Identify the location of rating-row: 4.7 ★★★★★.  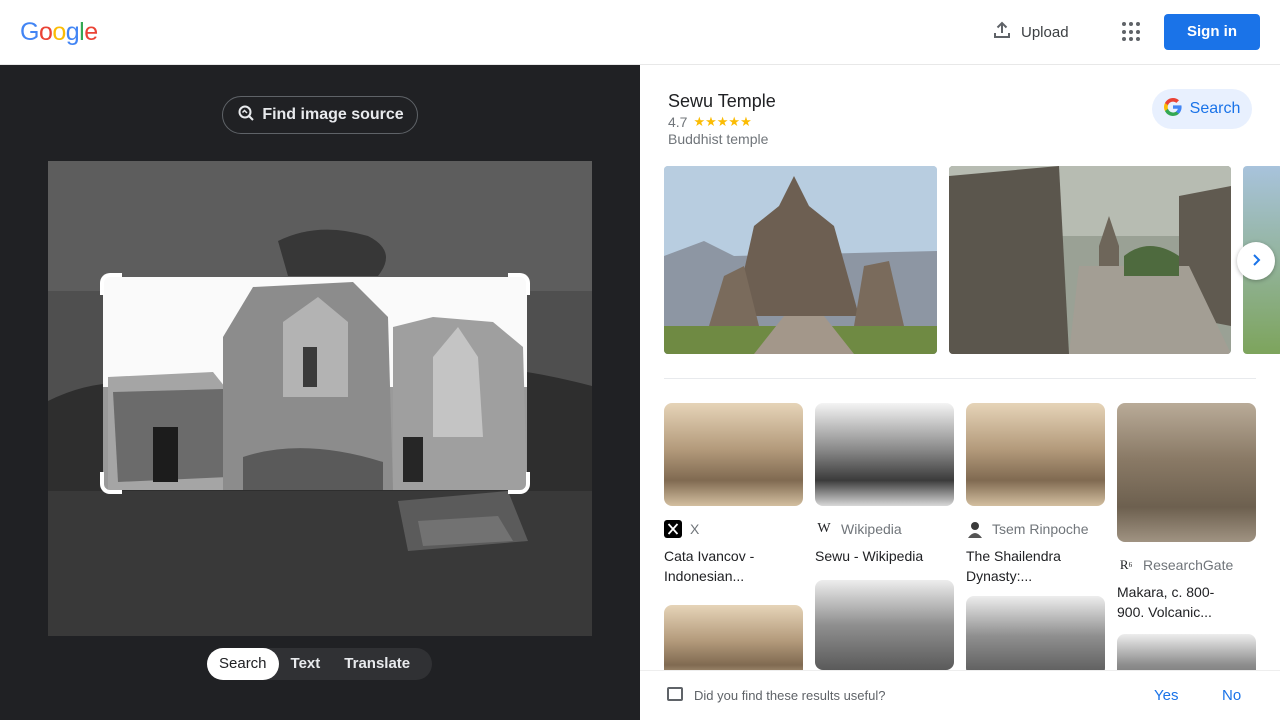
(710, 122).